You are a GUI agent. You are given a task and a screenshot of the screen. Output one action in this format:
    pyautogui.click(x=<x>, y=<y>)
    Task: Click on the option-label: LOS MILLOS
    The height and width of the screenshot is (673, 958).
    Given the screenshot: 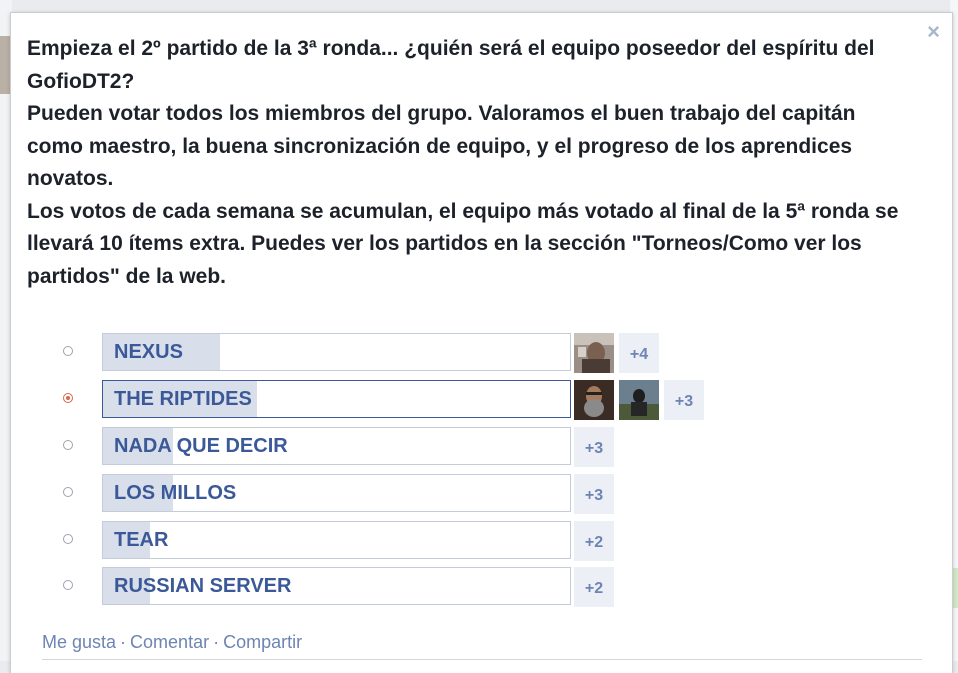 What is the action you would take?
    pyautogui.click(x=175, y=493)
    